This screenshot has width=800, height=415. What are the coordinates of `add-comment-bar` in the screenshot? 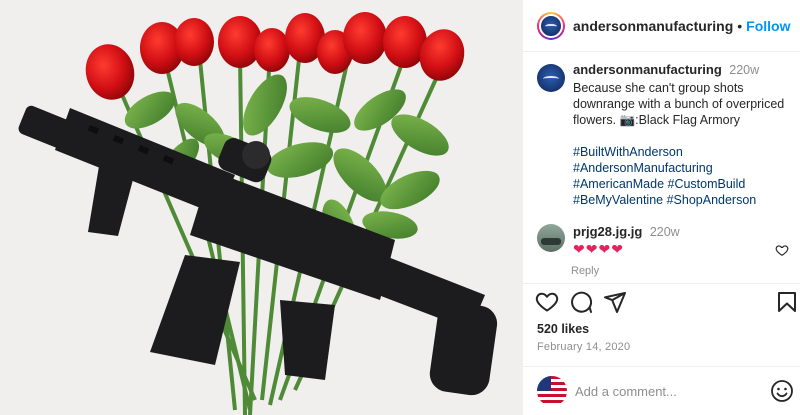 It's located at (661, 391).